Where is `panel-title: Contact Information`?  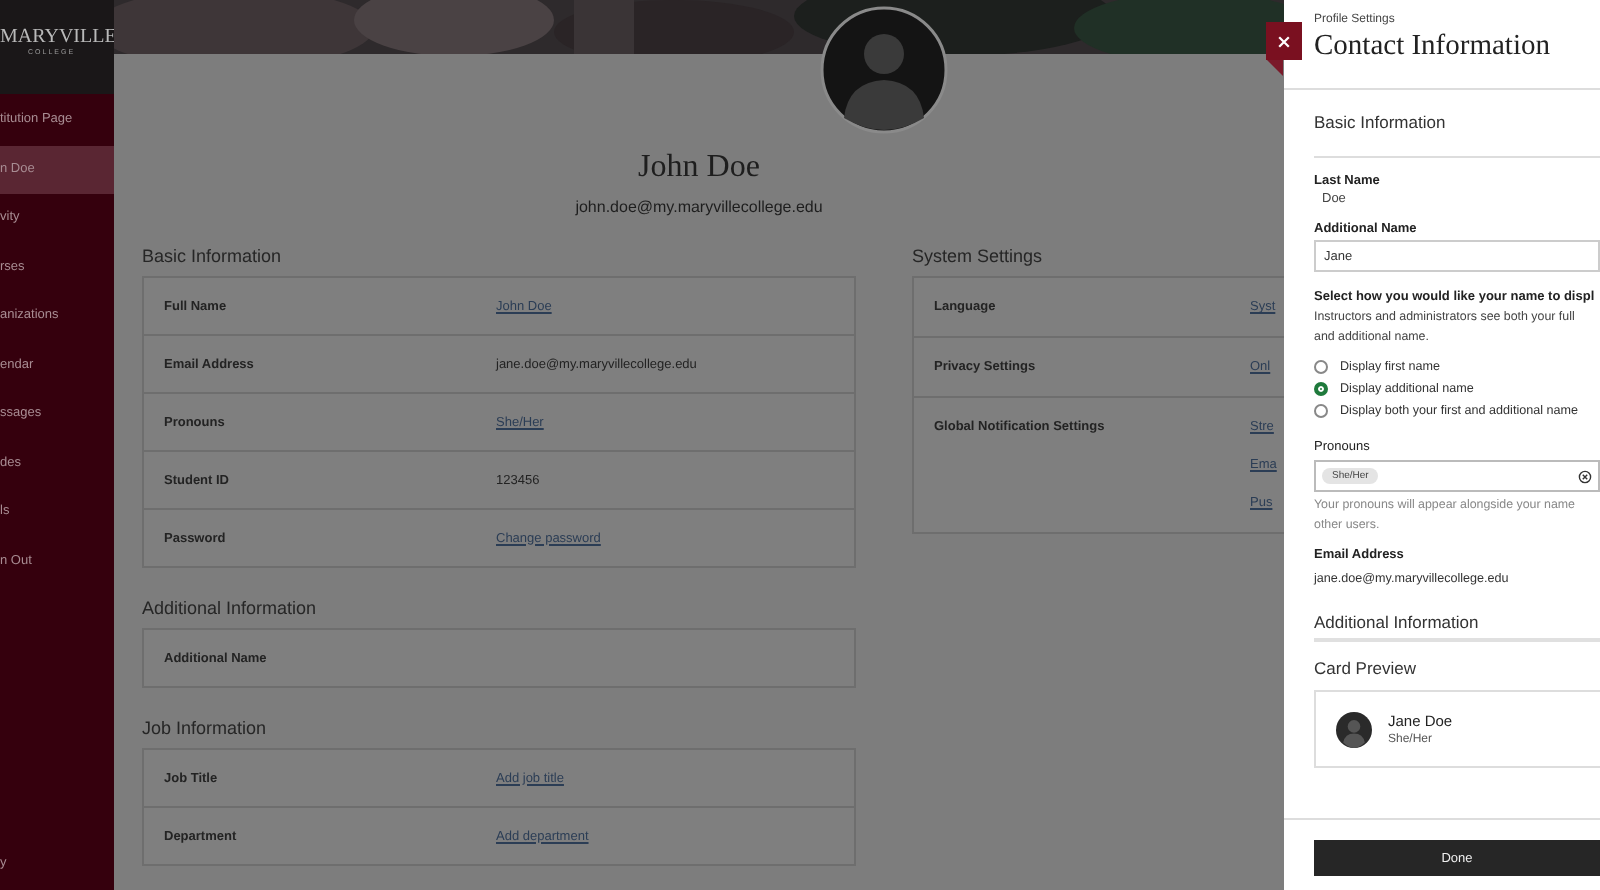
panel-title: Contact Information is located at coordinates (1433, 47).